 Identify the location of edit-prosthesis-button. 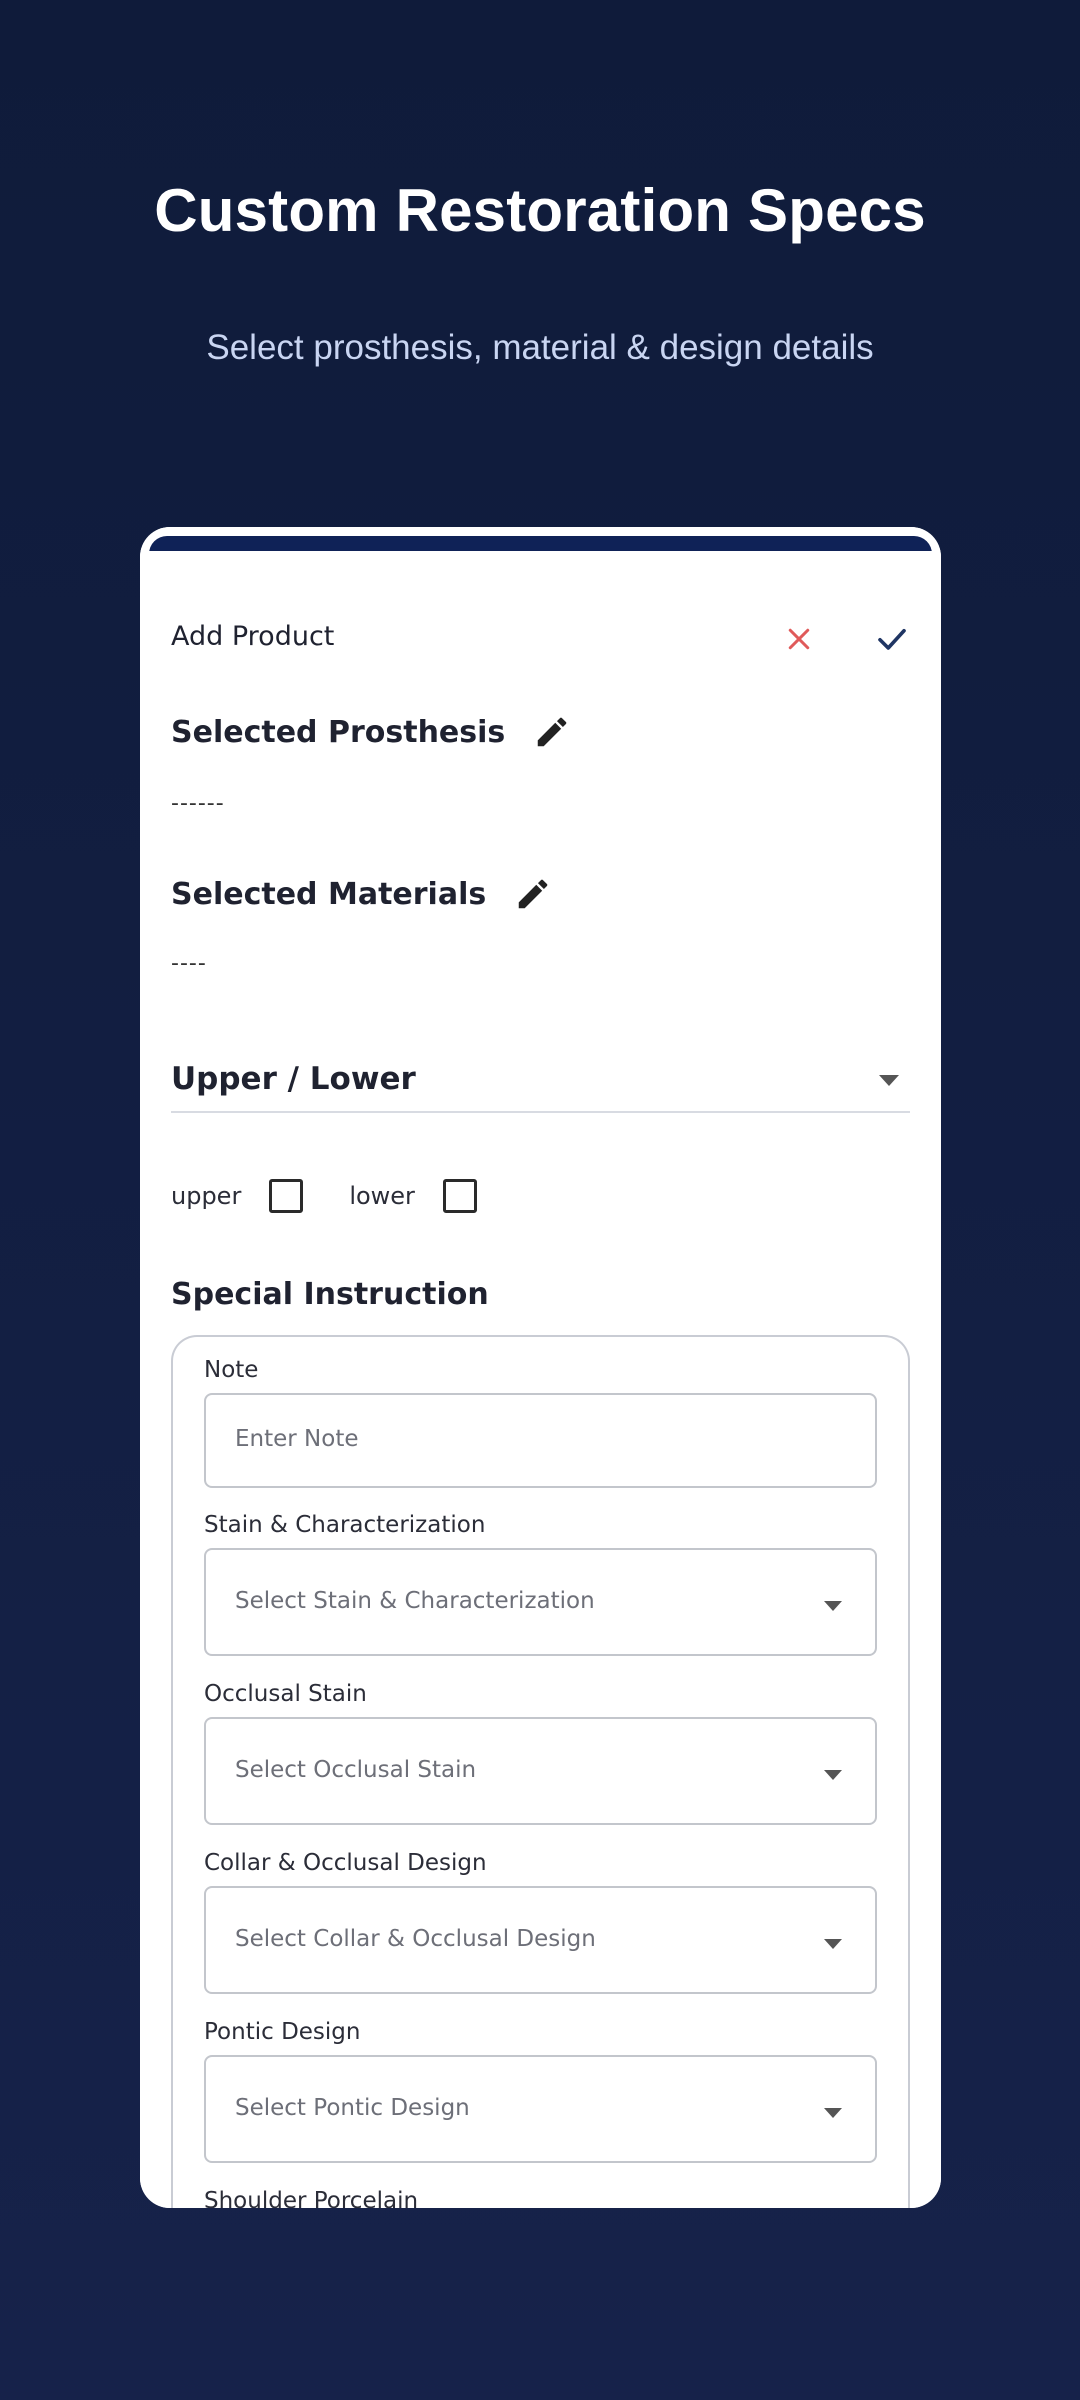
(552, 732).